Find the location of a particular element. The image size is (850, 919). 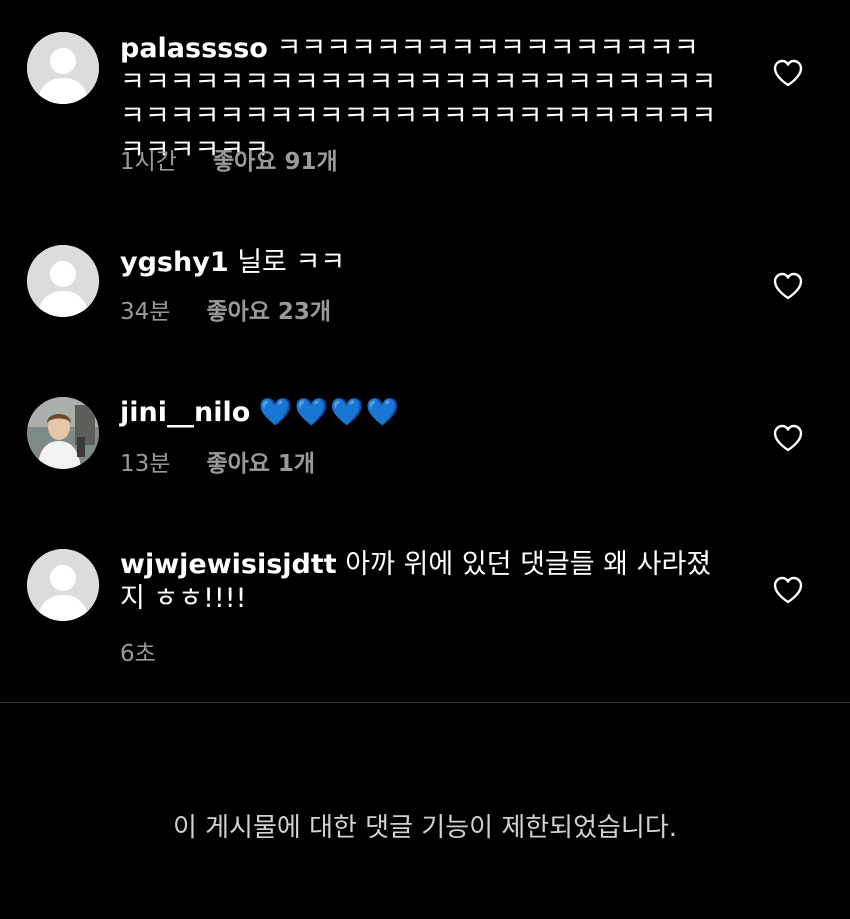

comment-meta: 13분 좋아요 1개 is located at coordinates (217, 464).